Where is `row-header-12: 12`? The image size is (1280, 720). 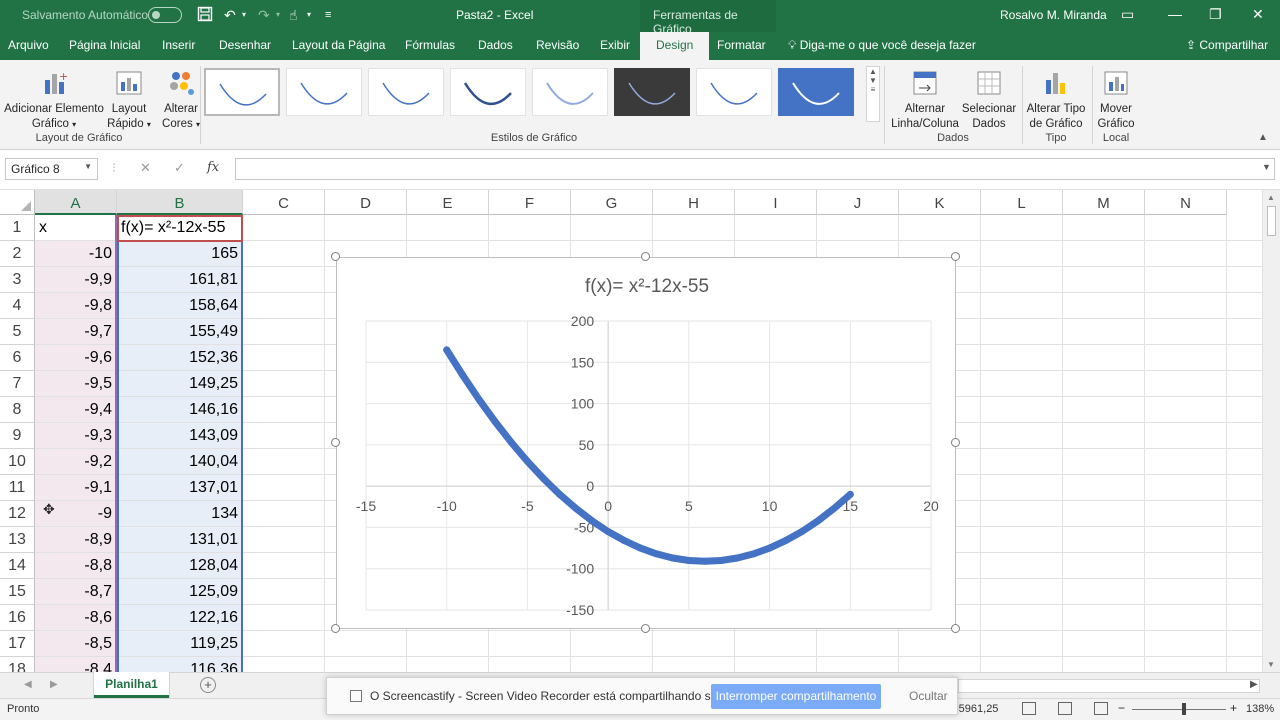 row-header-12: 12 is located at coordinates (17, 514).